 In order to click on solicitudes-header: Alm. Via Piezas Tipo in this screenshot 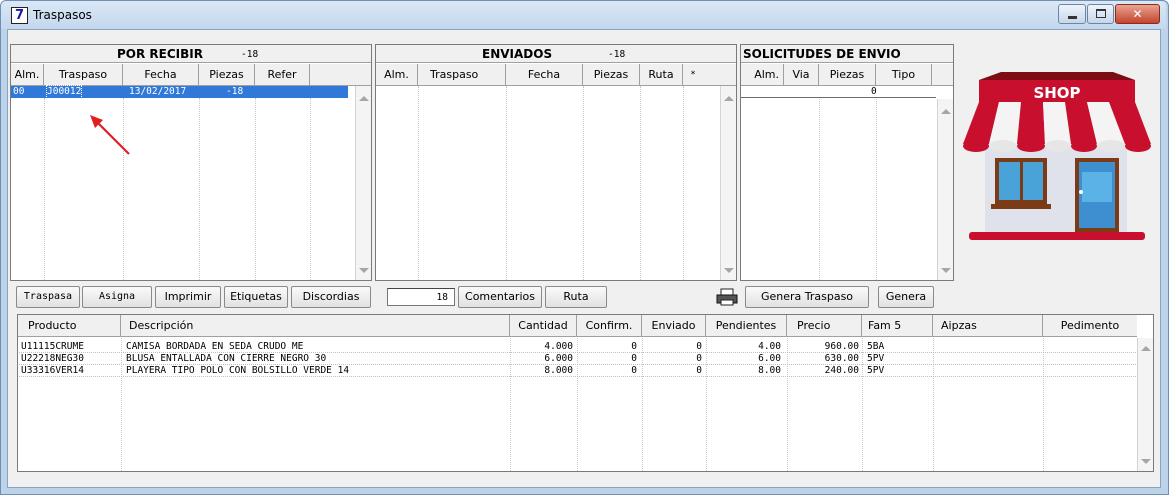, I will do `click(847, 75)`.